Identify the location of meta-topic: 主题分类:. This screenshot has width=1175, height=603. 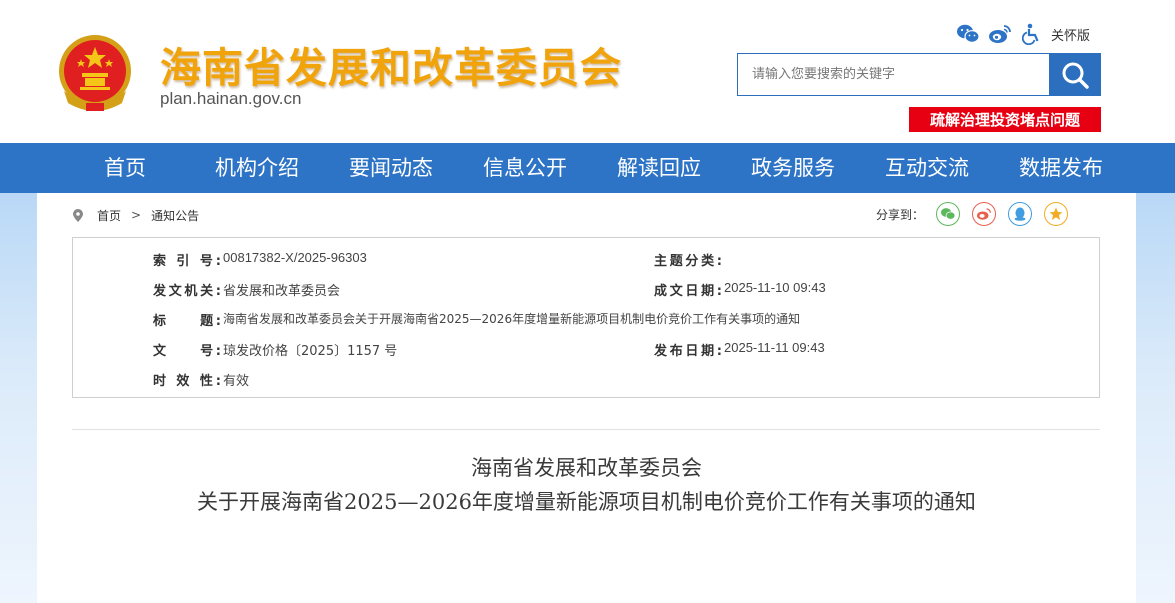
(689, 259).